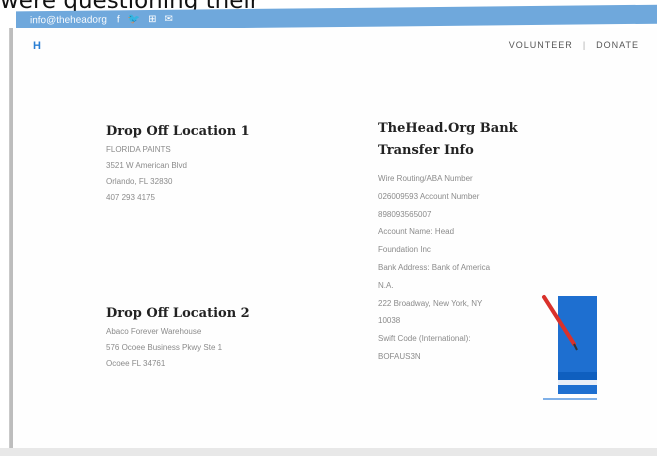 This screenshot has width=657, height=456. I want to click on bank-line: N.A., so click(386, 285).